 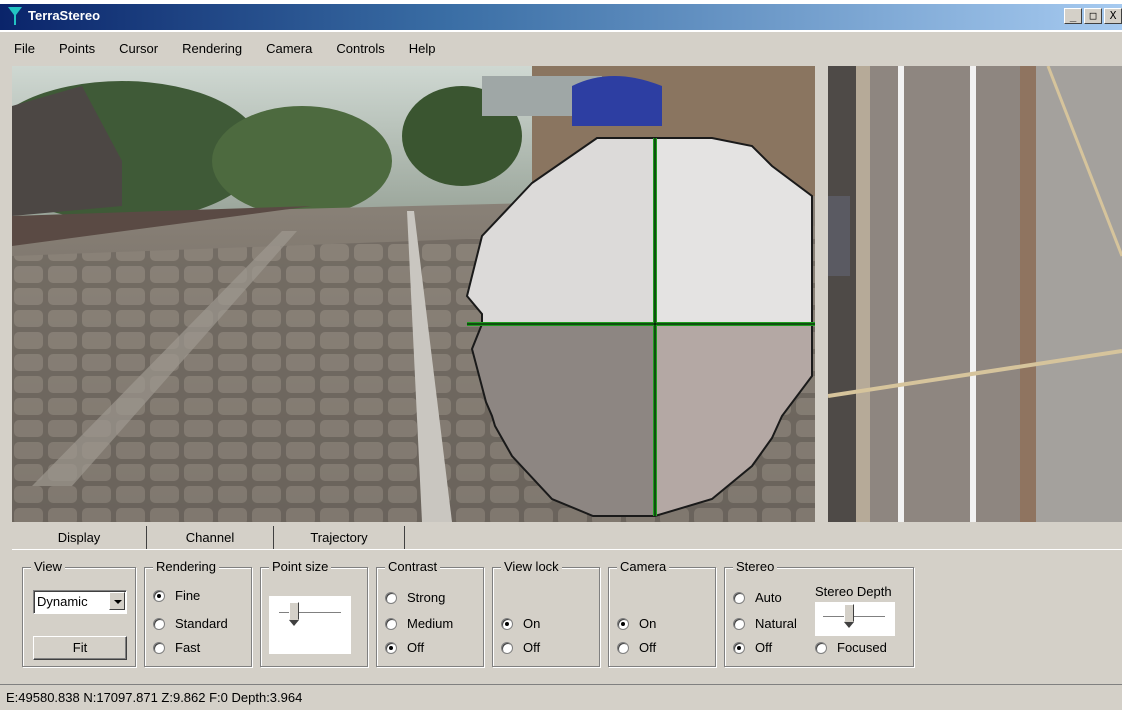 What do you see at coordinates (636, 647) in the screenshot?
I see `camera-off-radio: Off` at bounding box center [636, 647].